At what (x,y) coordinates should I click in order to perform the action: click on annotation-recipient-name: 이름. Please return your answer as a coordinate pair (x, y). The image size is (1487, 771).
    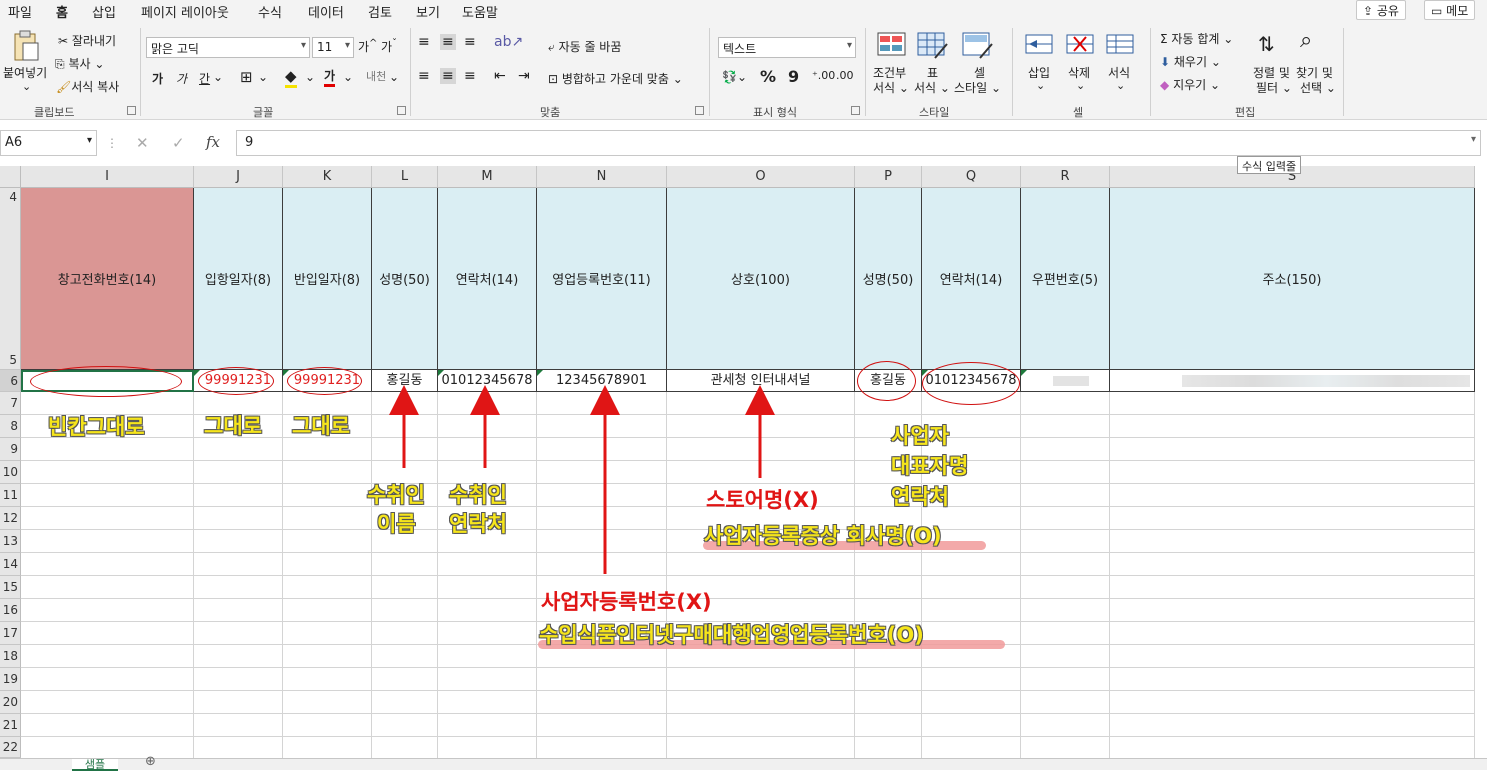
    Looking at the image, I should click on (396, 524).